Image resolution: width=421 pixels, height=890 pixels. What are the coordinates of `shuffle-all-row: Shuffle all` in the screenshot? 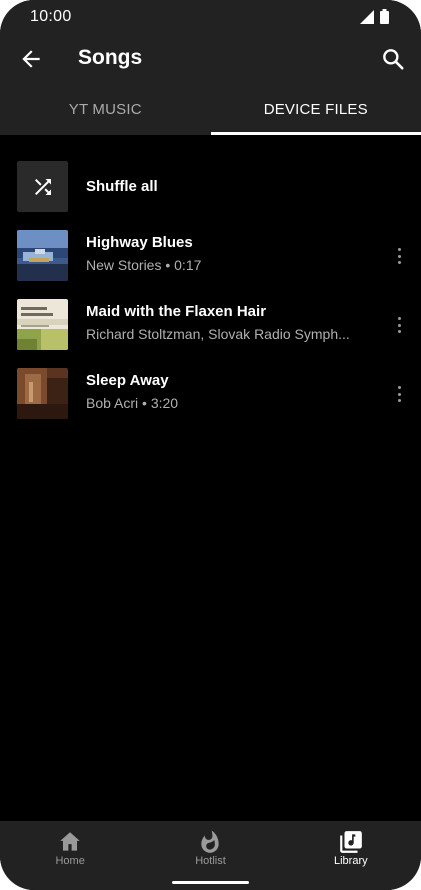 It's located at (210, 195).